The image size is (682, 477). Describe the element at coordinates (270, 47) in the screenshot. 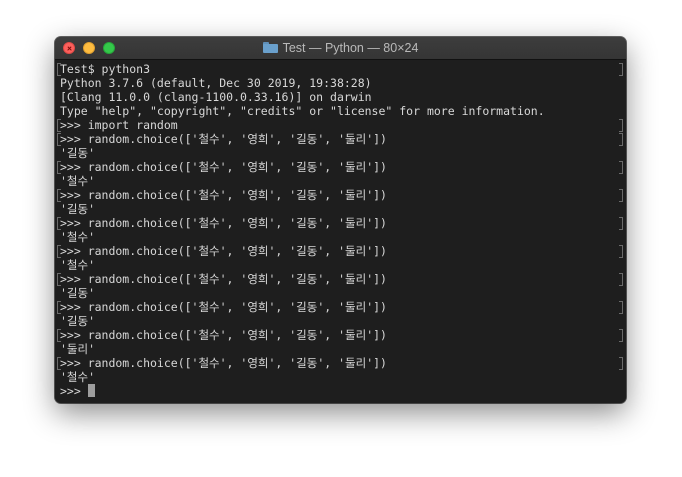

I see `folder-icon` at that location.